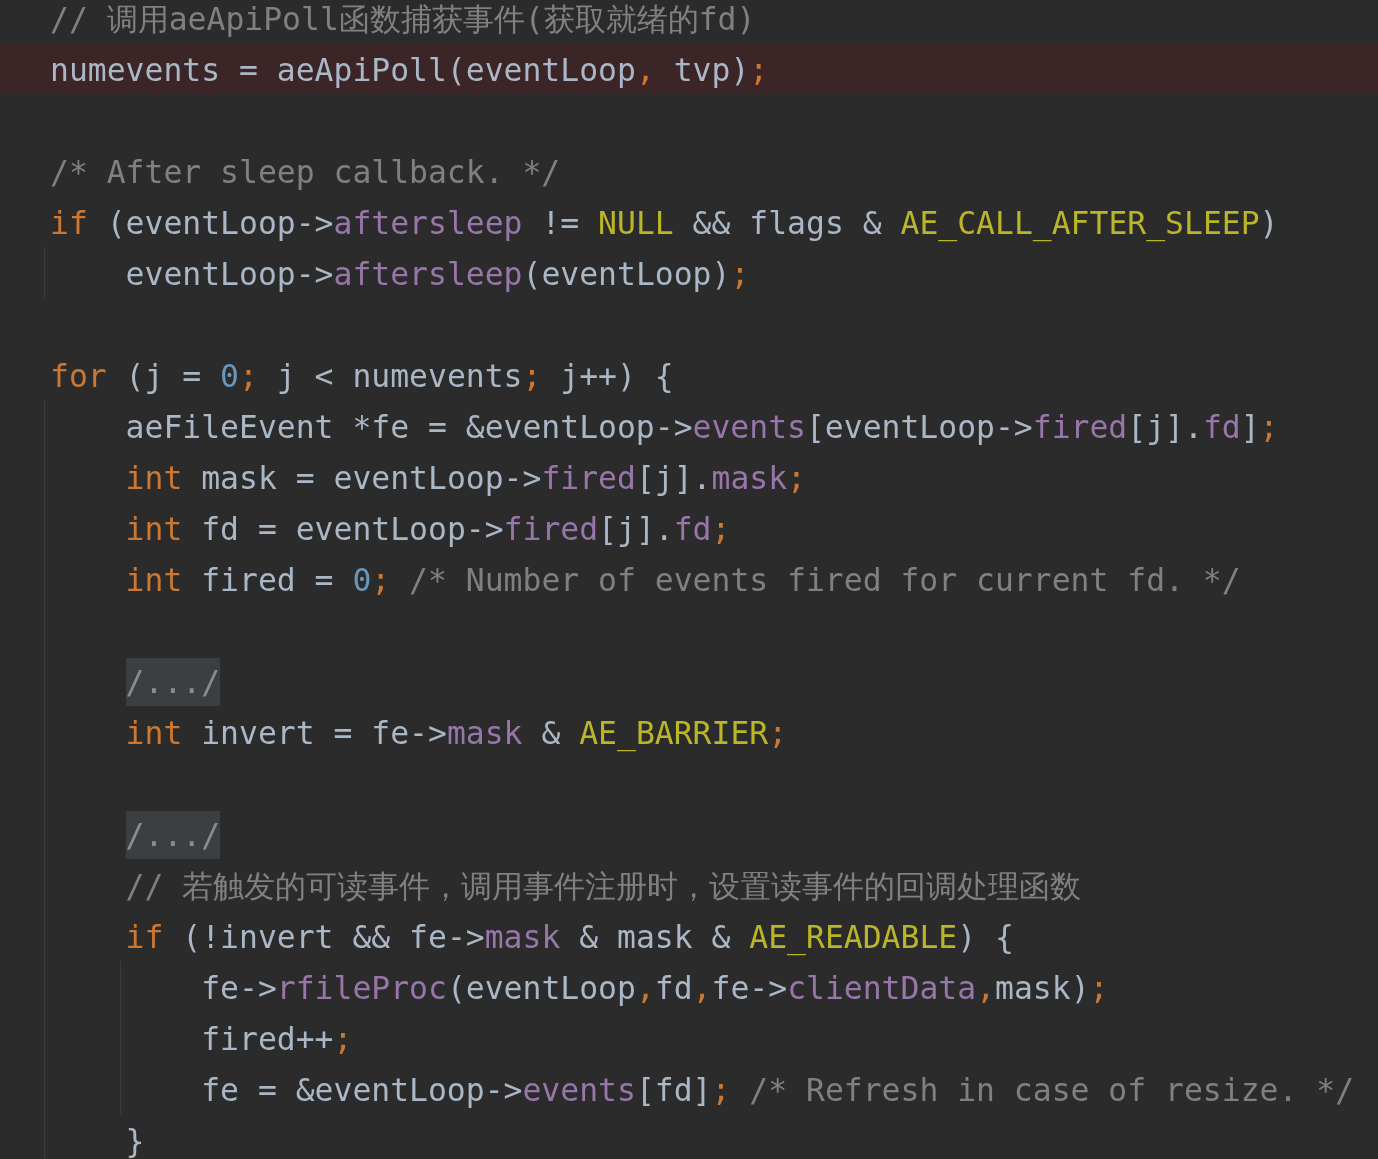 Image resolution: width=1378 pixels, height=1159 pixels. What do you see at coordinates (403, 19) in the screenshot?
I see `code-line: // 调用aeApiPoll函数捕获事件(获取就绪的fd)` at bounding box center [403, 19].